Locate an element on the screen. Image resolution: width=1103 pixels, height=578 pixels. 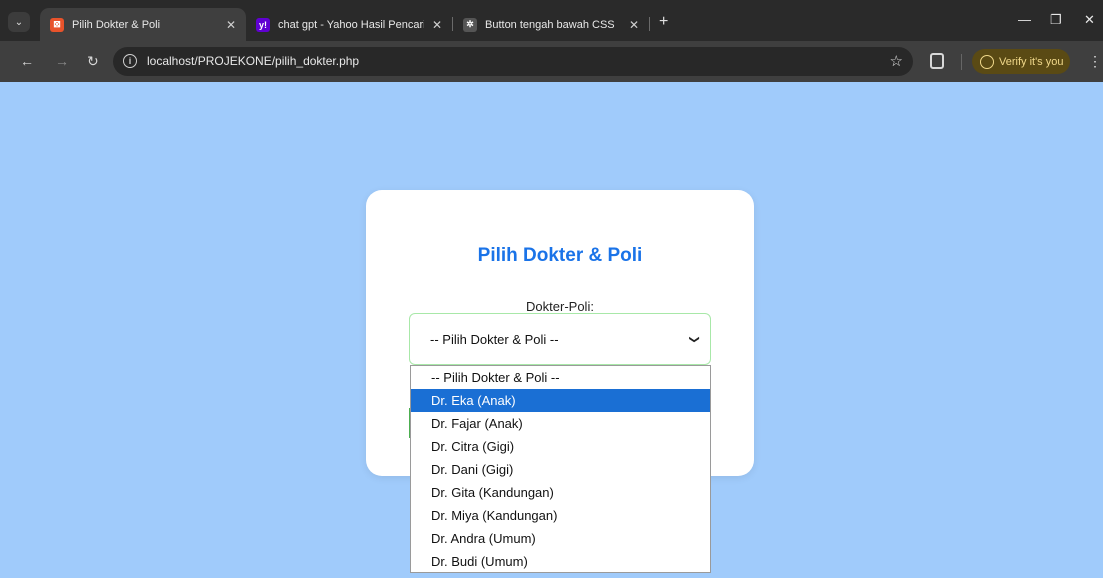
menu-kebab-icon: ⋮ is located at coordinates (1095, 61).